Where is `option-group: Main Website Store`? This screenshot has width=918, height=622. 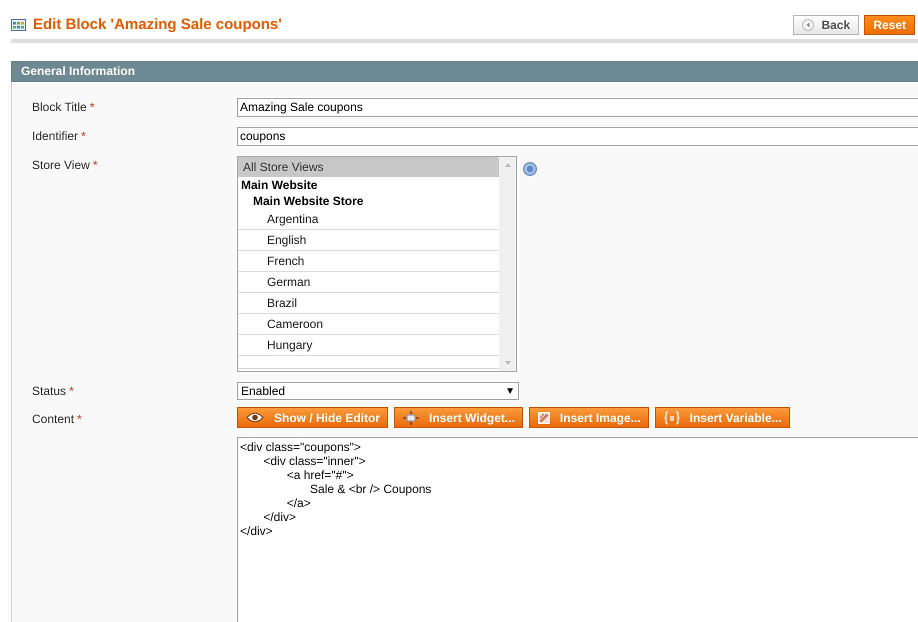 option-group: Main Website Store is located at coordinates (368, 201).